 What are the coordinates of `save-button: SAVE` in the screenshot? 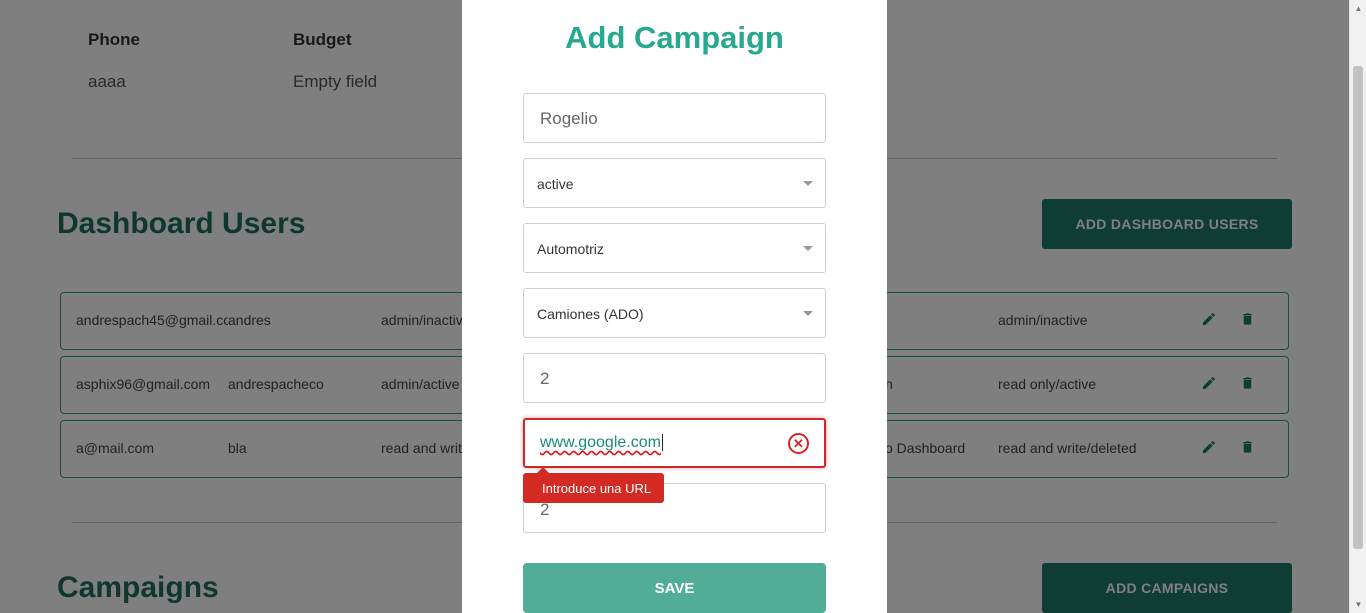 It's located at (674, 588).